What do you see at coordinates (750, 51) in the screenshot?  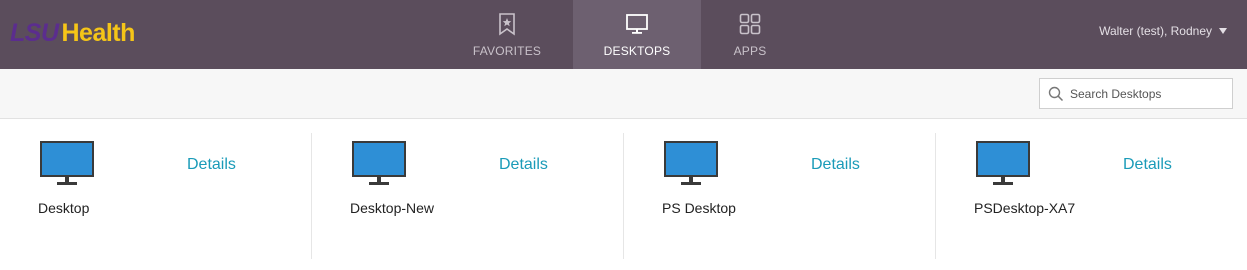 I see `tab-apps-label: APPS` at bounding box center [750, 51].